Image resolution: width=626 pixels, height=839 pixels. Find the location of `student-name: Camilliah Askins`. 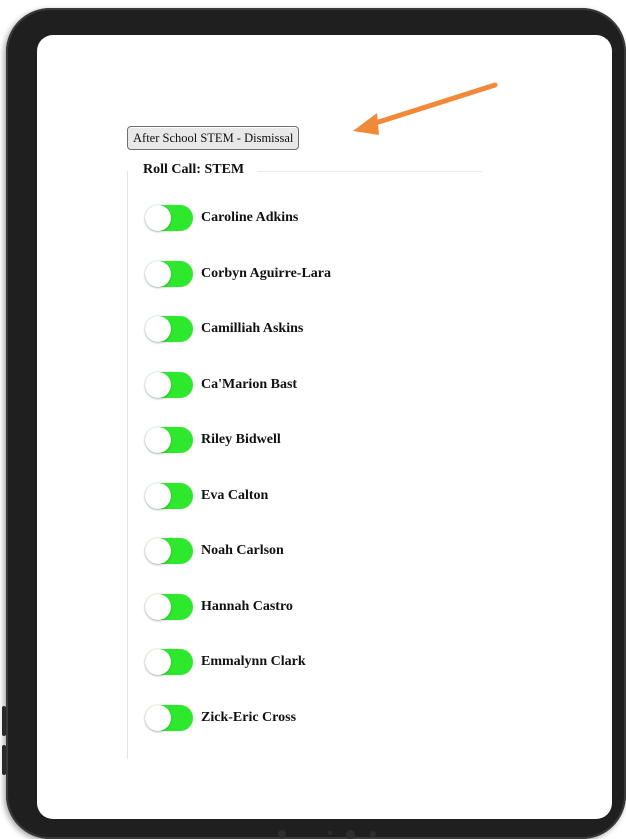

student-name: Camilliah Askins is located at coordinates (252, 328).